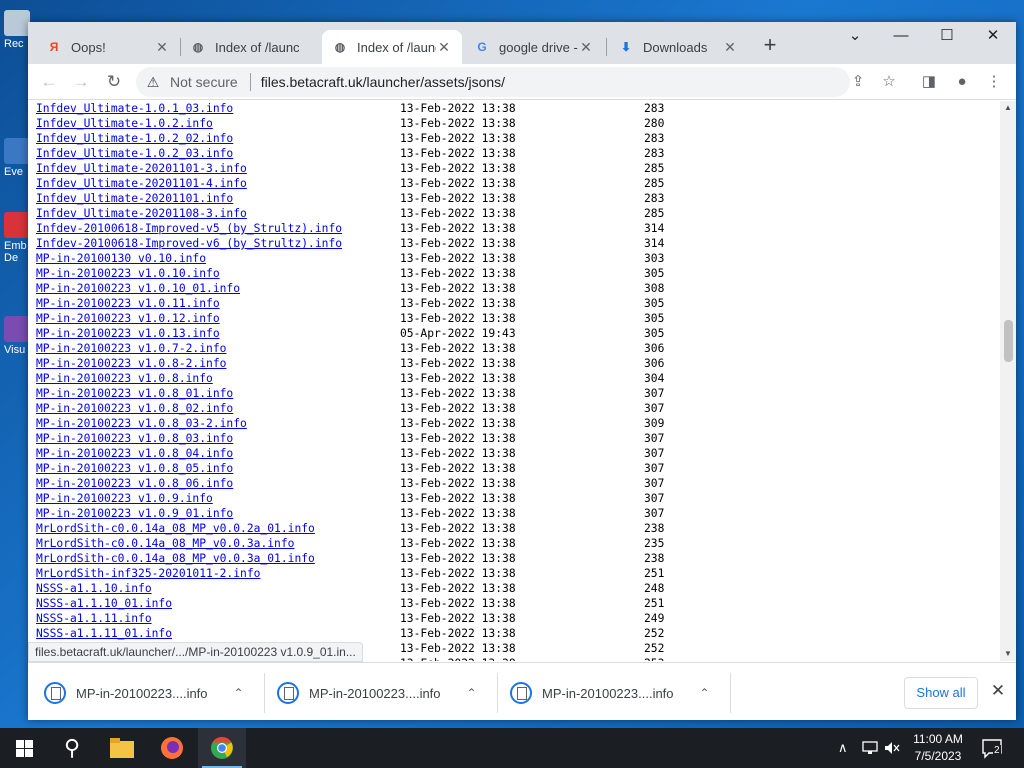 The height and width of the screenshot is (768, 1024). What do you see at coordinates (992, 748) in the screenshot?
I see `notification-center-icon: 2` at bounding box center [992, 748].